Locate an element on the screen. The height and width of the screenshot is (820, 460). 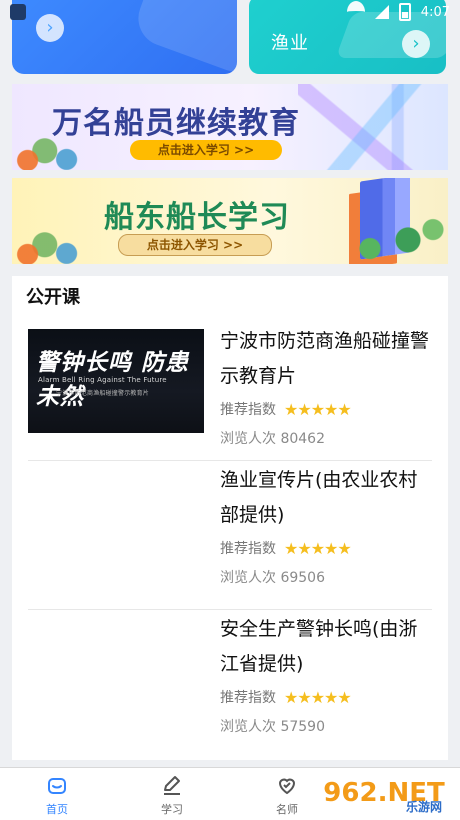
home-icon is located at coordinates (57, 786).